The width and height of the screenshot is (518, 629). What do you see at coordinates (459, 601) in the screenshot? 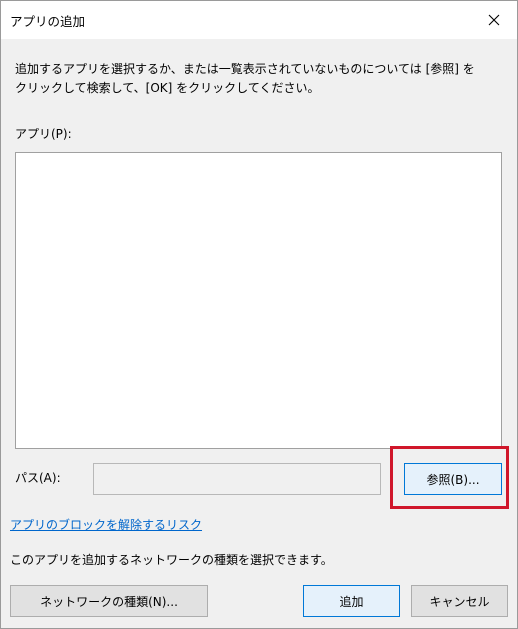
I see `cancel-button: キャンセル` at bounding box center [459, 601].